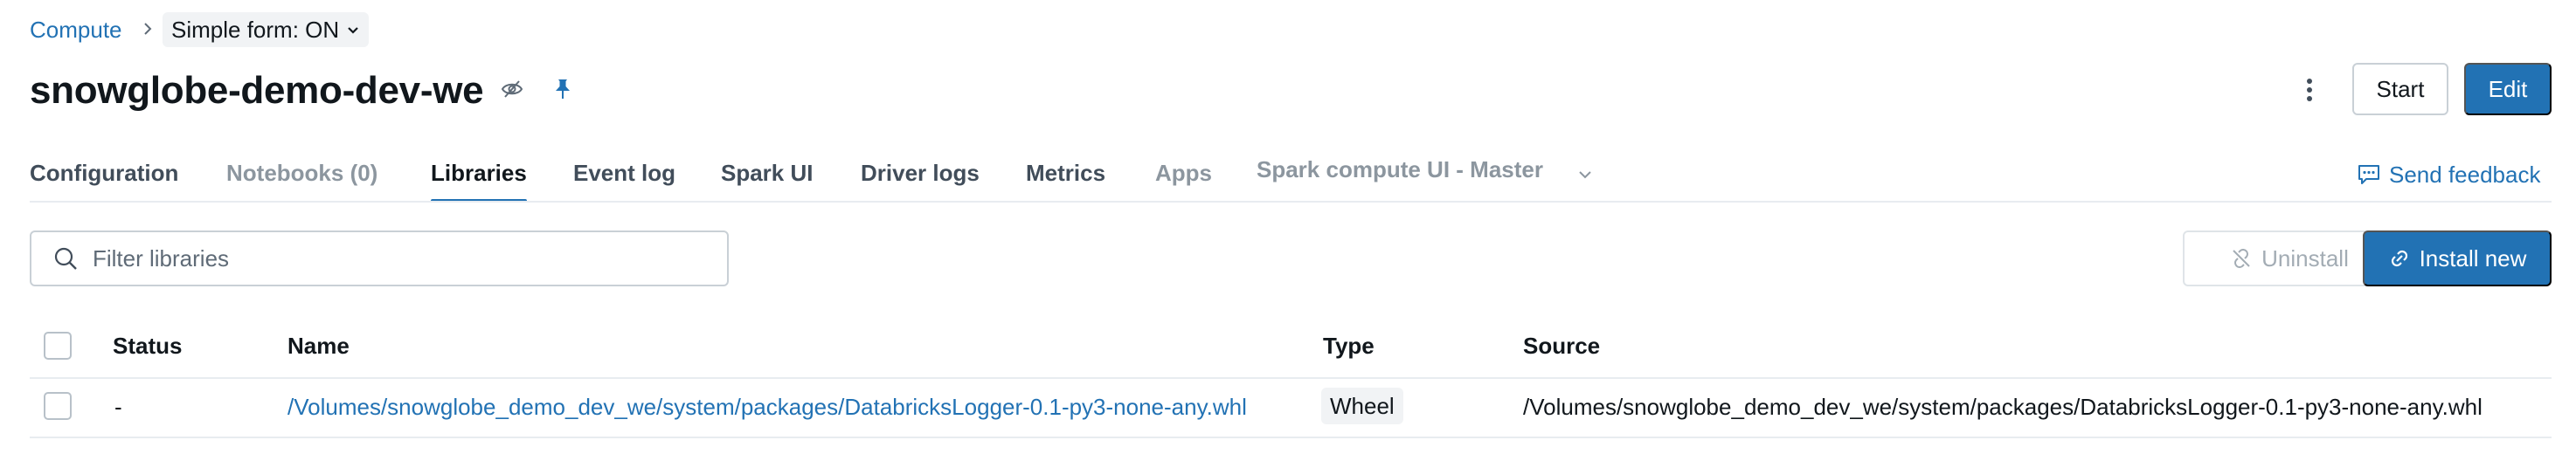 This screenshot has width=2576, height=454. I want to click on send-feedback-link: Send feedback, so click(2448, 174).